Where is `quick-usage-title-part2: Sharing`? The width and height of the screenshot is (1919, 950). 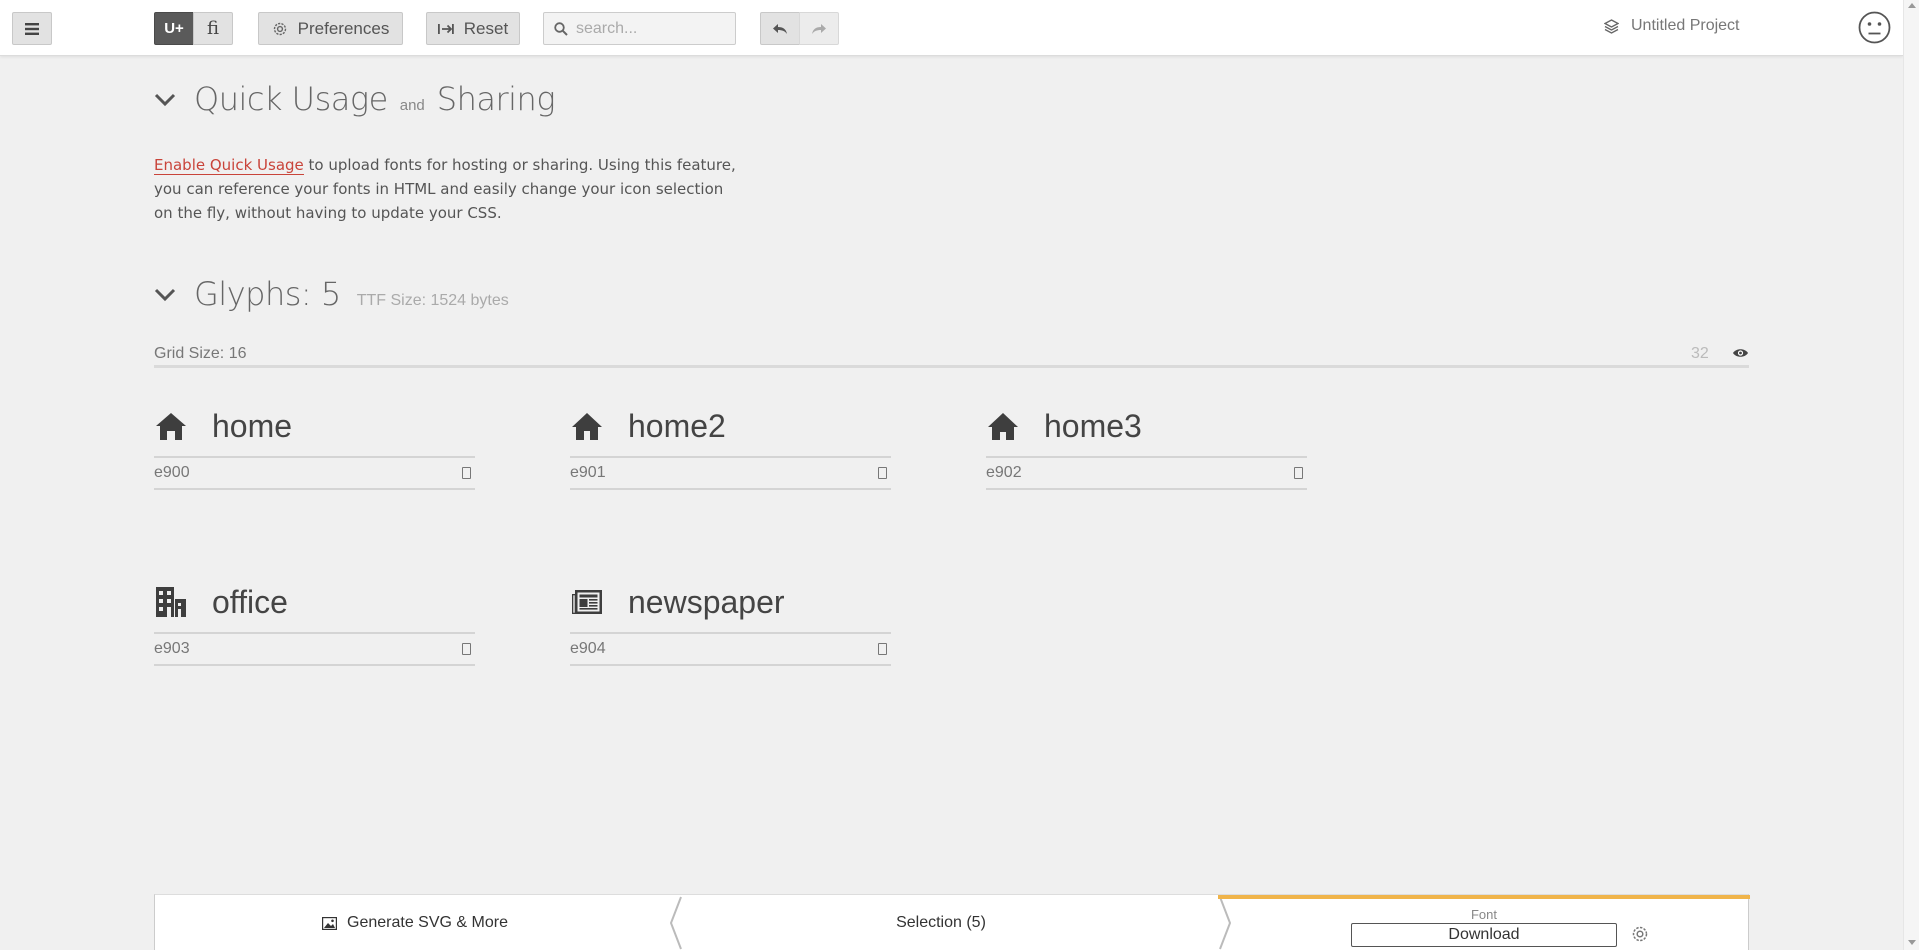
quick-usage-title-part2: Sharing is located at coordinates (496, 99).